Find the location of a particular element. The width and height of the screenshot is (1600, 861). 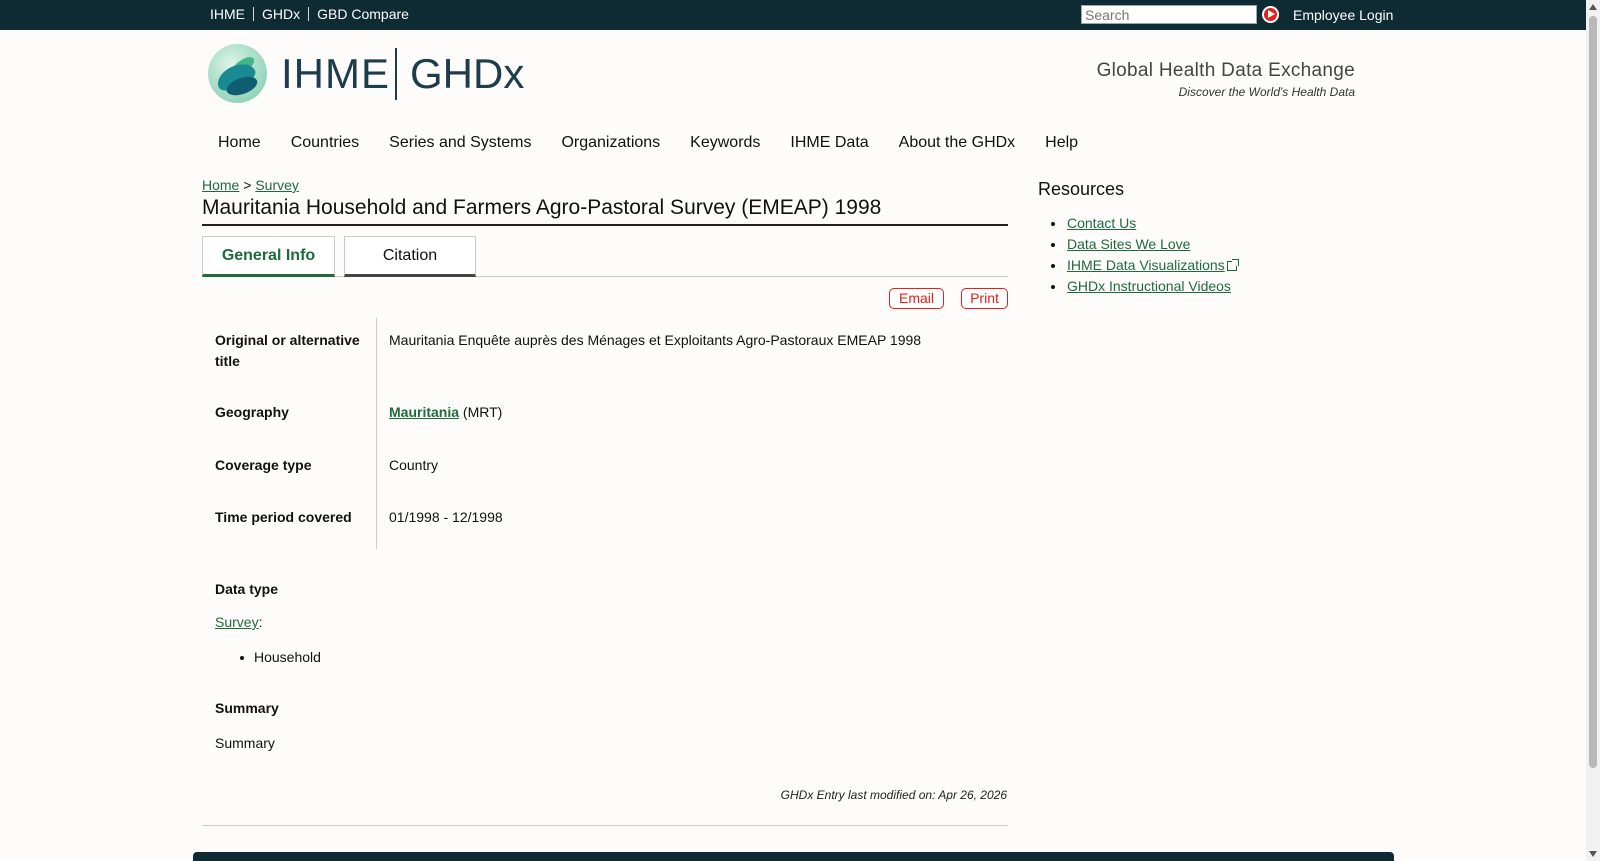

logo-divider is located at coordinates (396, 74).